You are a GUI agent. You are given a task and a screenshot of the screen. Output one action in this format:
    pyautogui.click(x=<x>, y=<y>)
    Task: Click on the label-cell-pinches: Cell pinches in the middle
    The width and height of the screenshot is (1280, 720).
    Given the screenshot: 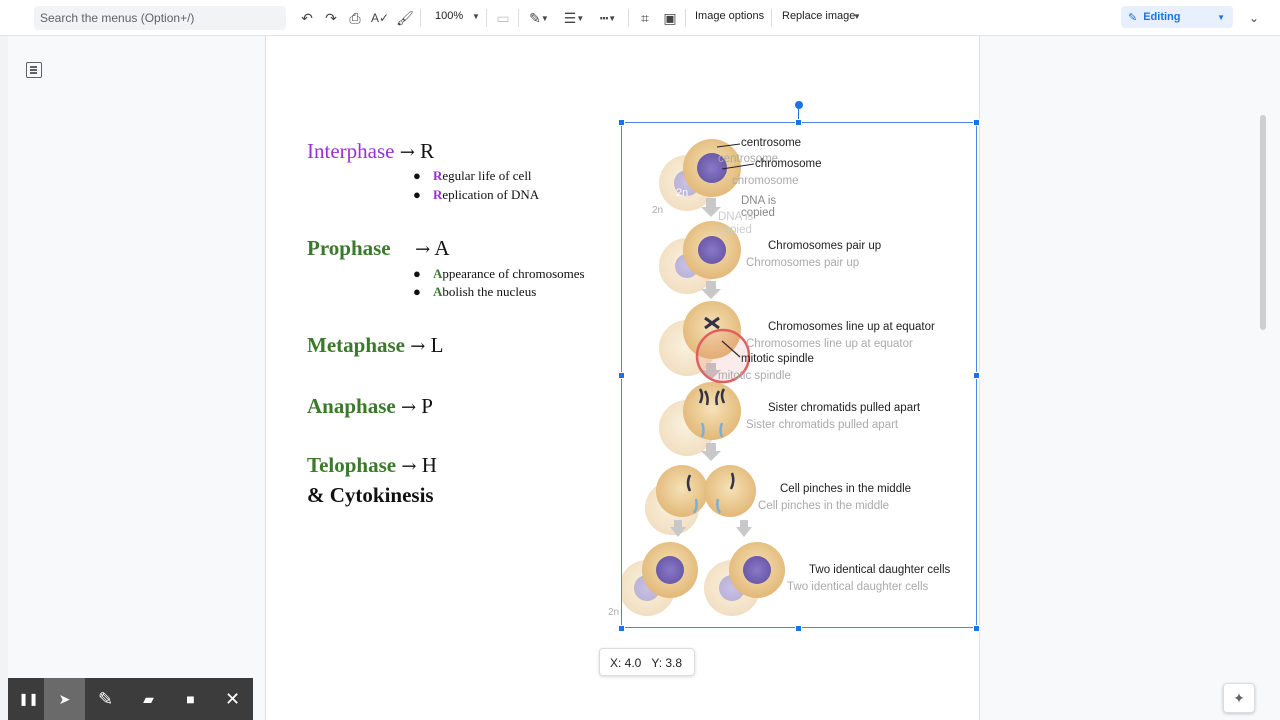 What is the action you would take?
    pyautogui.click(x=846, y=489)
    